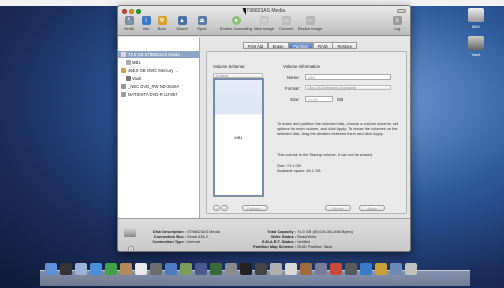 This screenshot has width=504, height=288. What do you see at coordinates (156, 269) in the screenshot?
I see `preview-icon` at bounding box center [156, 269].